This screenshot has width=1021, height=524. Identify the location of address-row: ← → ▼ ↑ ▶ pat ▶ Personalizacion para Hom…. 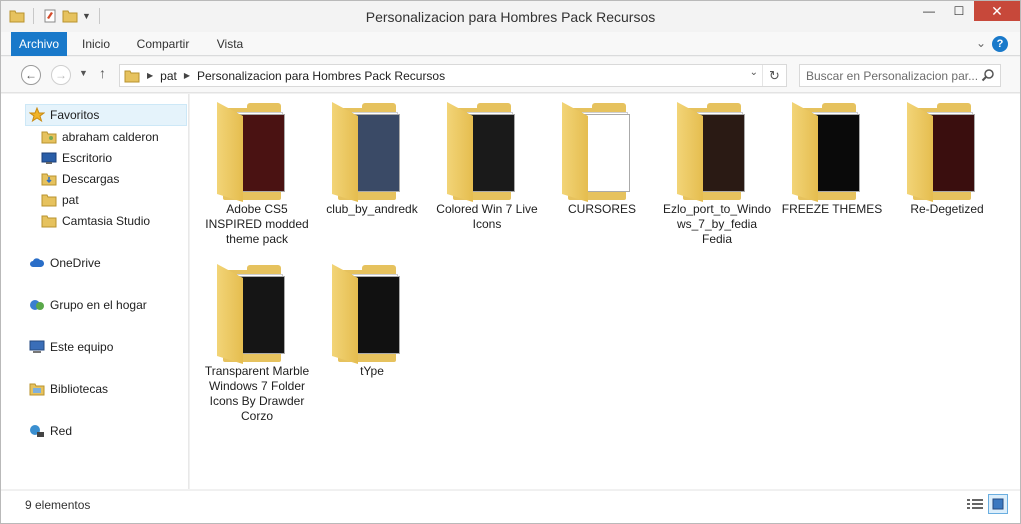
(510, 75).